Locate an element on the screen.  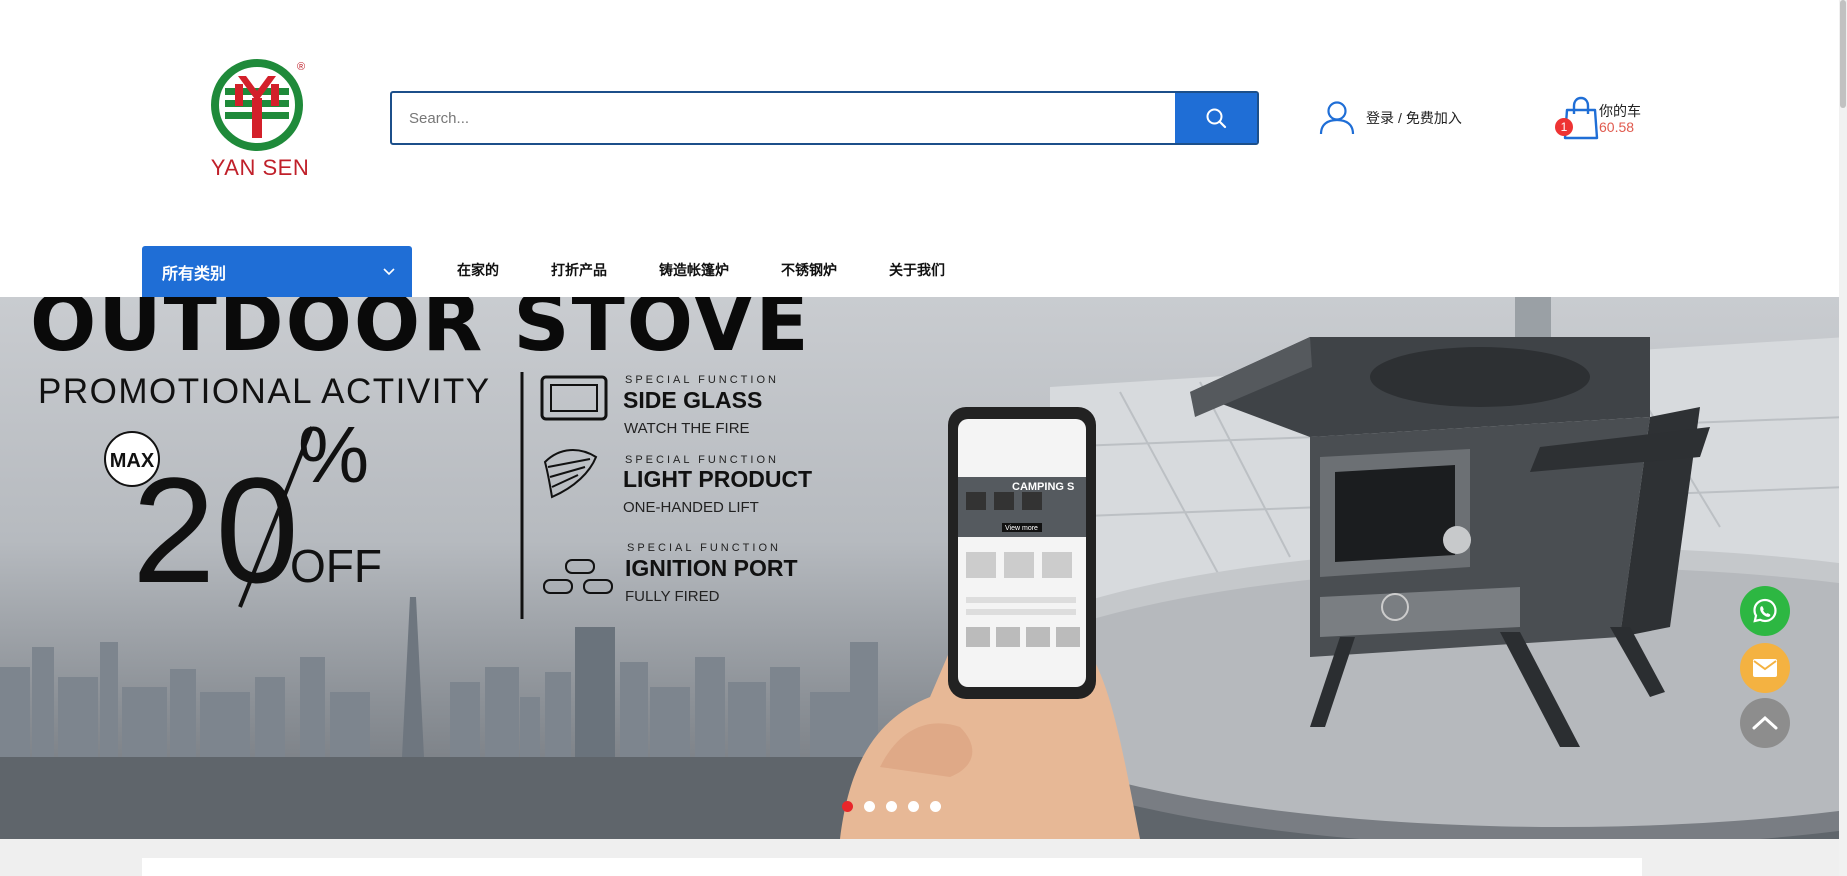
search-icon is located at coordinates (1216, 118).